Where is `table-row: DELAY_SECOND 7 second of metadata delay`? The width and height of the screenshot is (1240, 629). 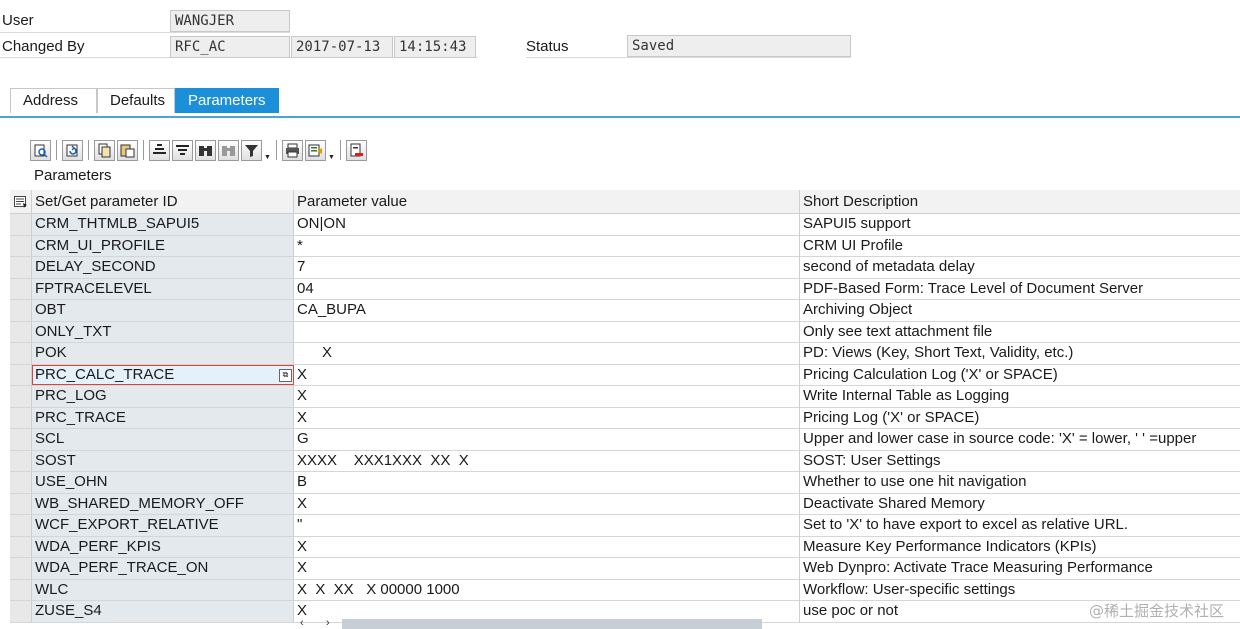 table-row: DELAY_SECOND 7 second of metadata delay is located at coordinates (625, 268).